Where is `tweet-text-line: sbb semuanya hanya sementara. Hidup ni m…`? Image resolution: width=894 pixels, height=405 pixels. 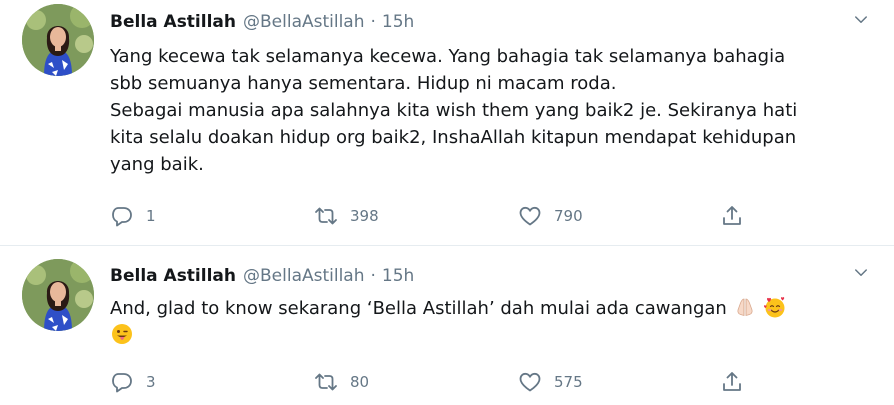 tweet-text-line: sbb semuanya hanya sementara. Hidup ni m… is located at coordinates (363, 83).